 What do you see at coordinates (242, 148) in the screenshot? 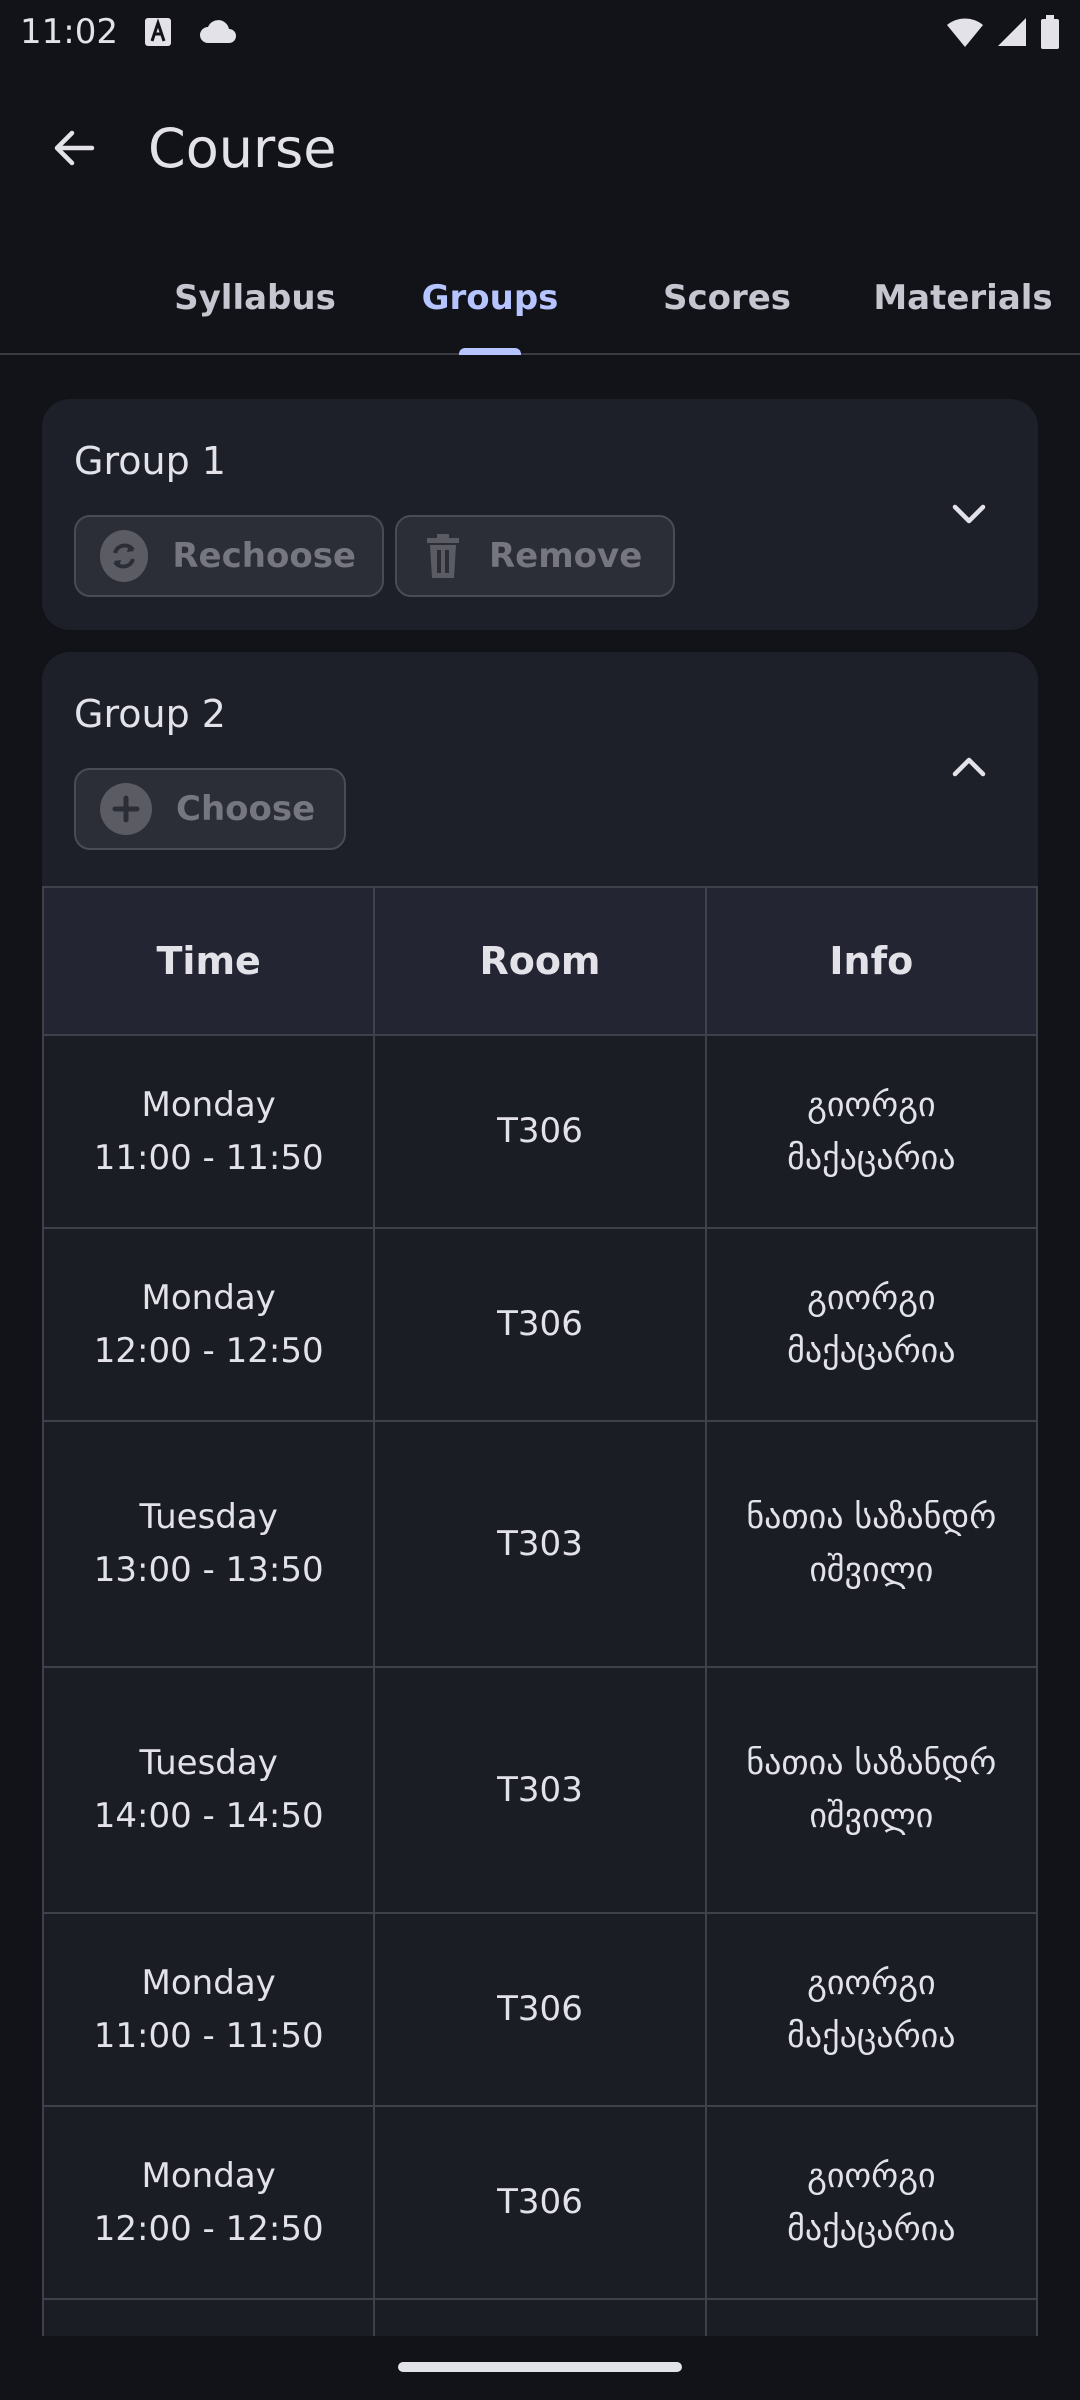
I see `page-title: Course` at bounding box center [242, 148].